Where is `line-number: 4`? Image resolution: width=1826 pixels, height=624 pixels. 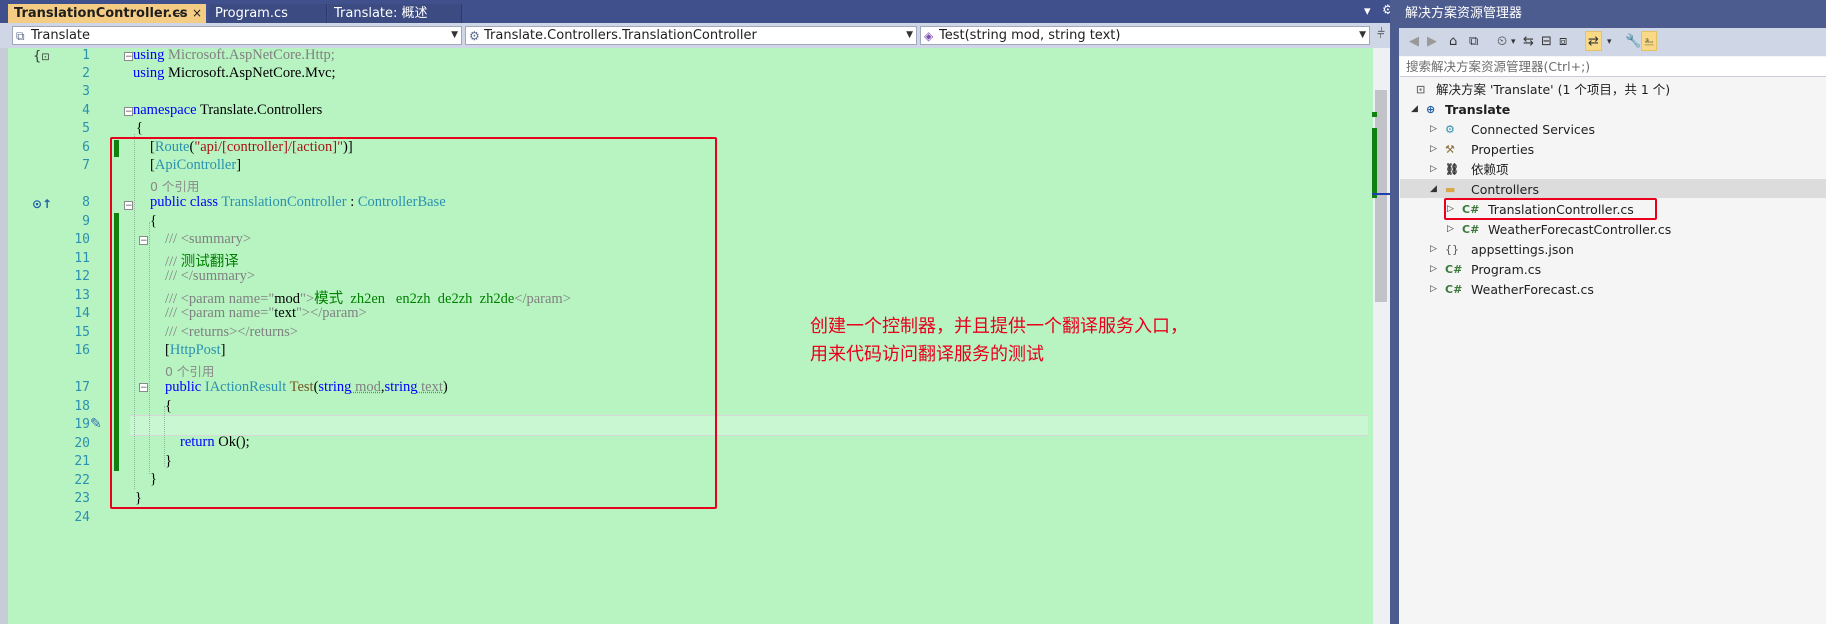
line-number: 4 is located at coordinates (86, 110).